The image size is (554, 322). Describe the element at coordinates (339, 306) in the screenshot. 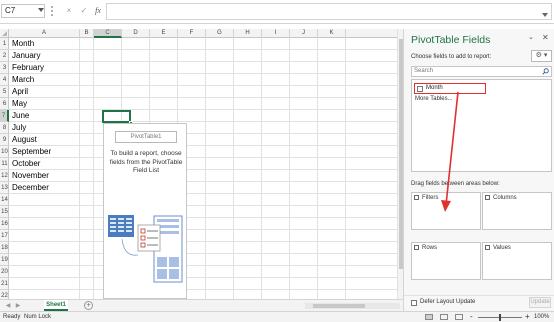

I see `horizontal-scroll-thumb` at that location.